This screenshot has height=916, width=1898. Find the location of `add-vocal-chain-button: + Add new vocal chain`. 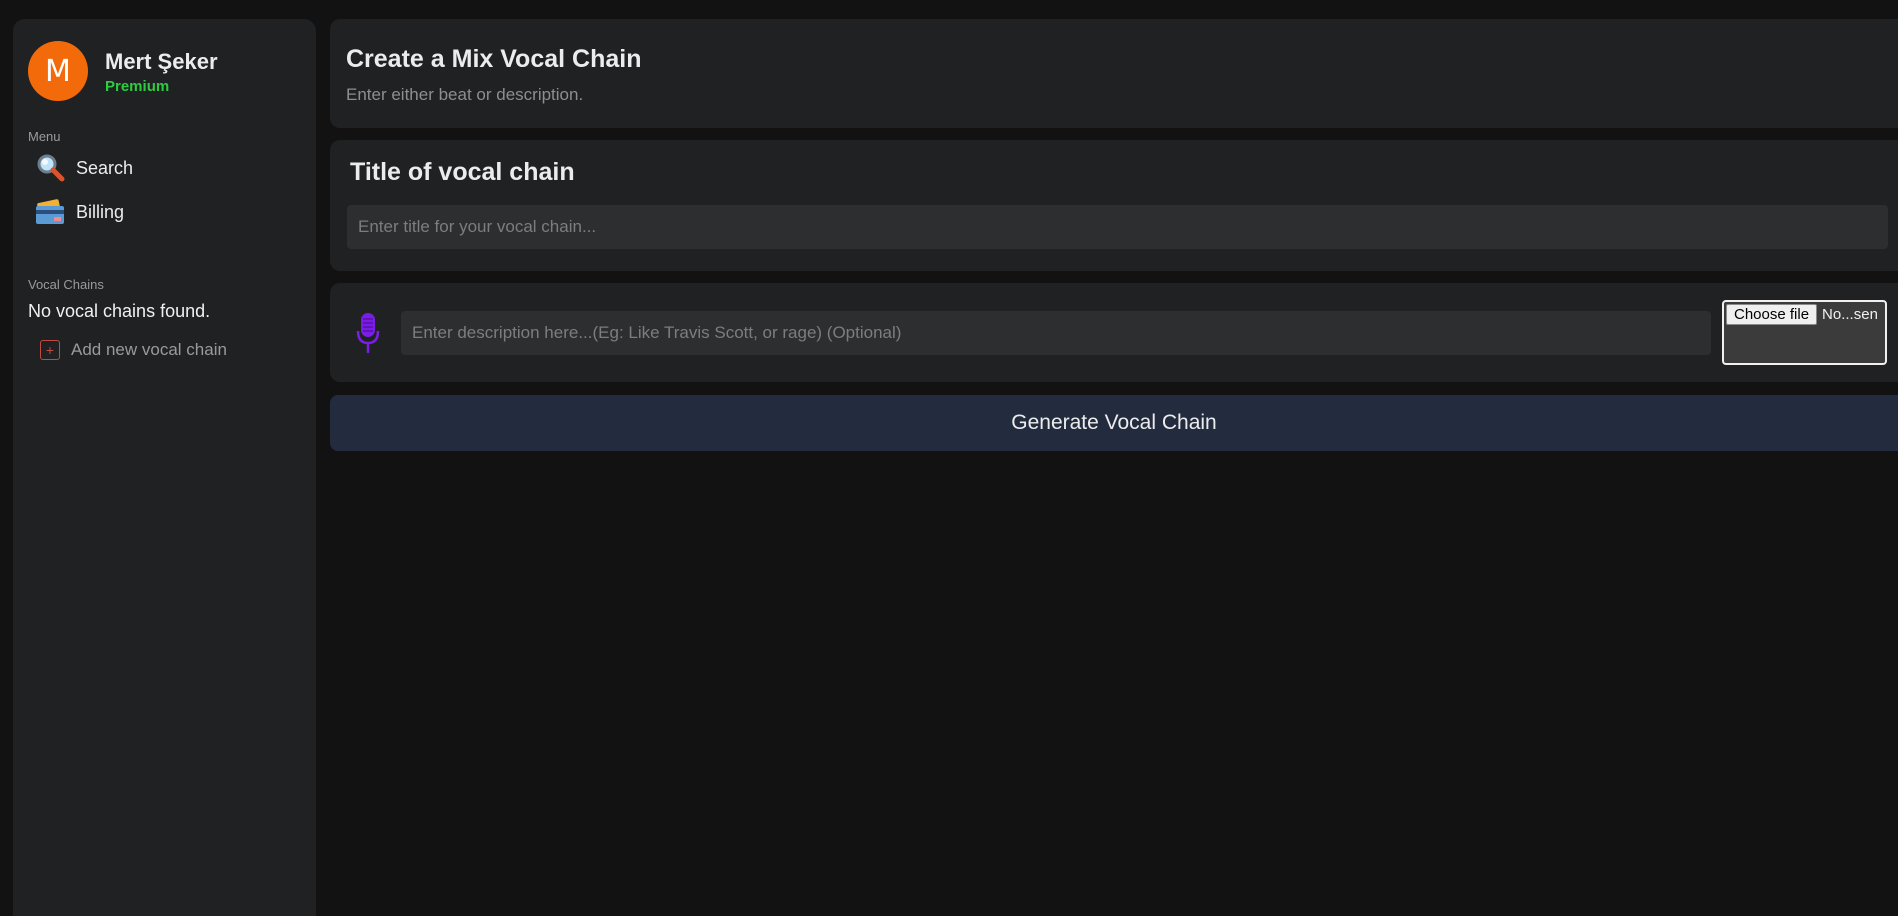

add-vocal-chain-button: + Add new vocal chain is located at coordinates (164, 350).